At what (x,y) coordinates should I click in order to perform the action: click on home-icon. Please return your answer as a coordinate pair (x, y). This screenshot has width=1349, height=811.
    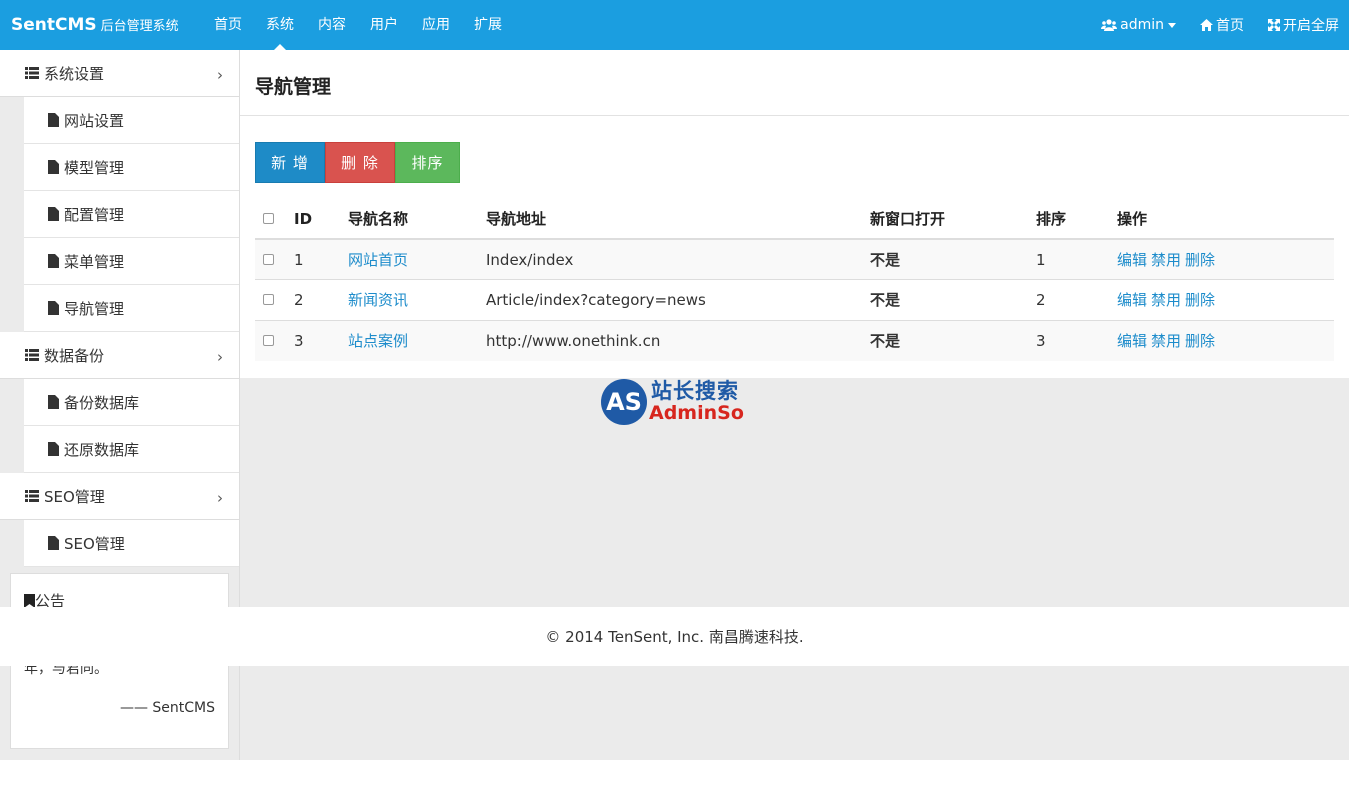
    Looking at the image, I should click on (1206, 25).